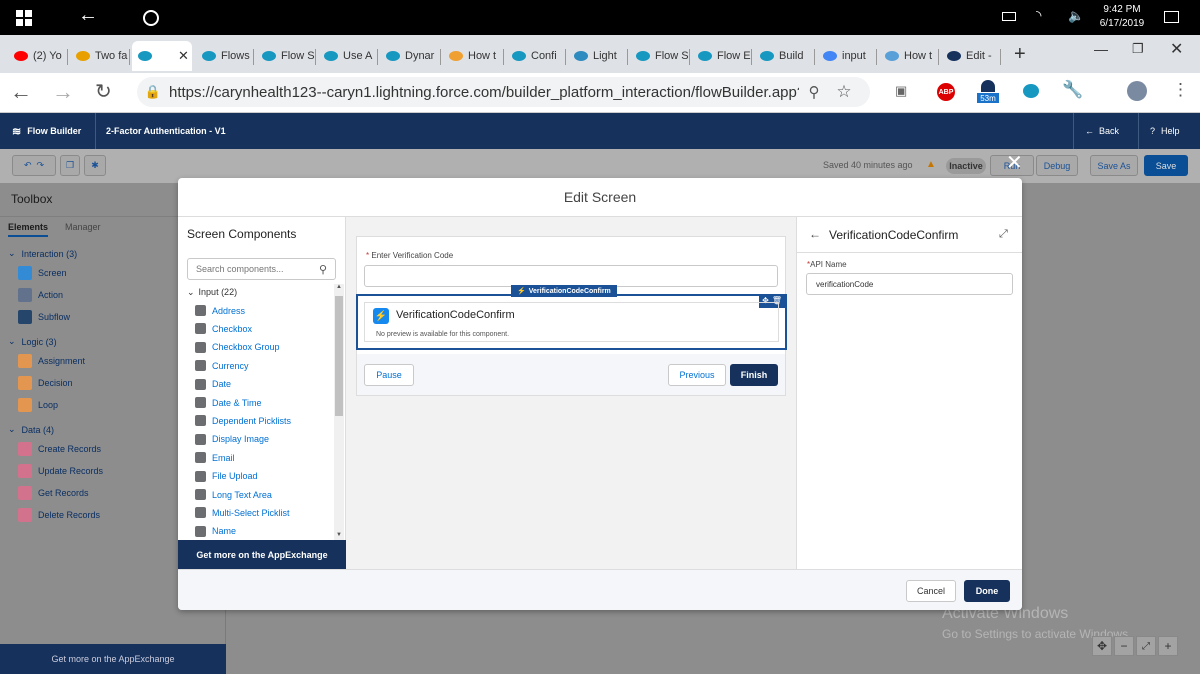  What do you see at coordinates (28, 165) in the screenshot?
I see `undo-icon: ↶` at bounding box center [28, 165].